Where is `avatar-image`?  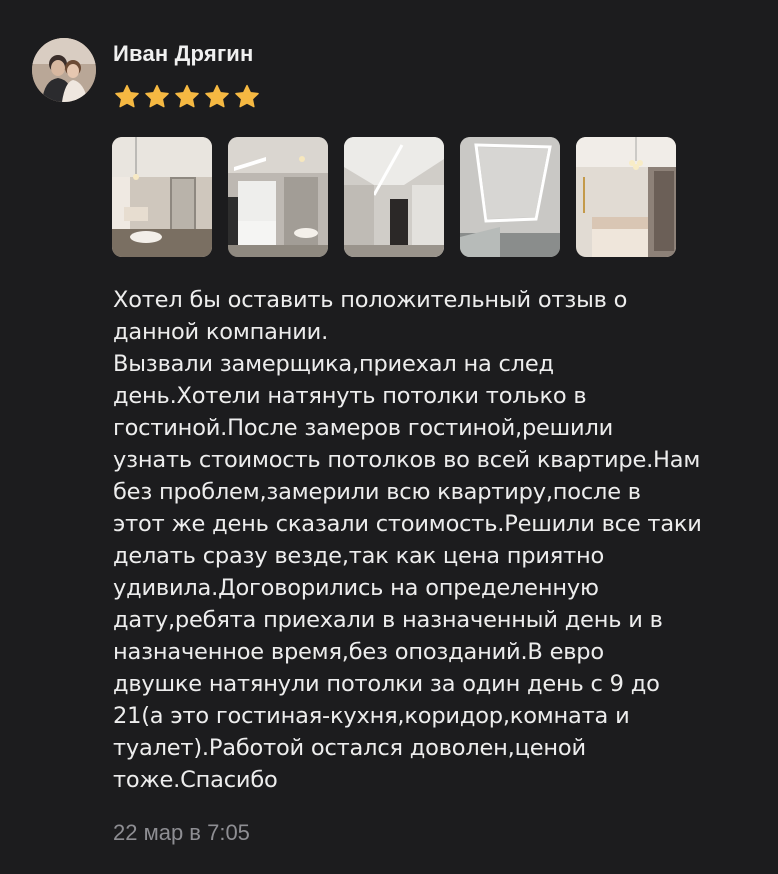 avatar-image is located at coordinates (64, 70).